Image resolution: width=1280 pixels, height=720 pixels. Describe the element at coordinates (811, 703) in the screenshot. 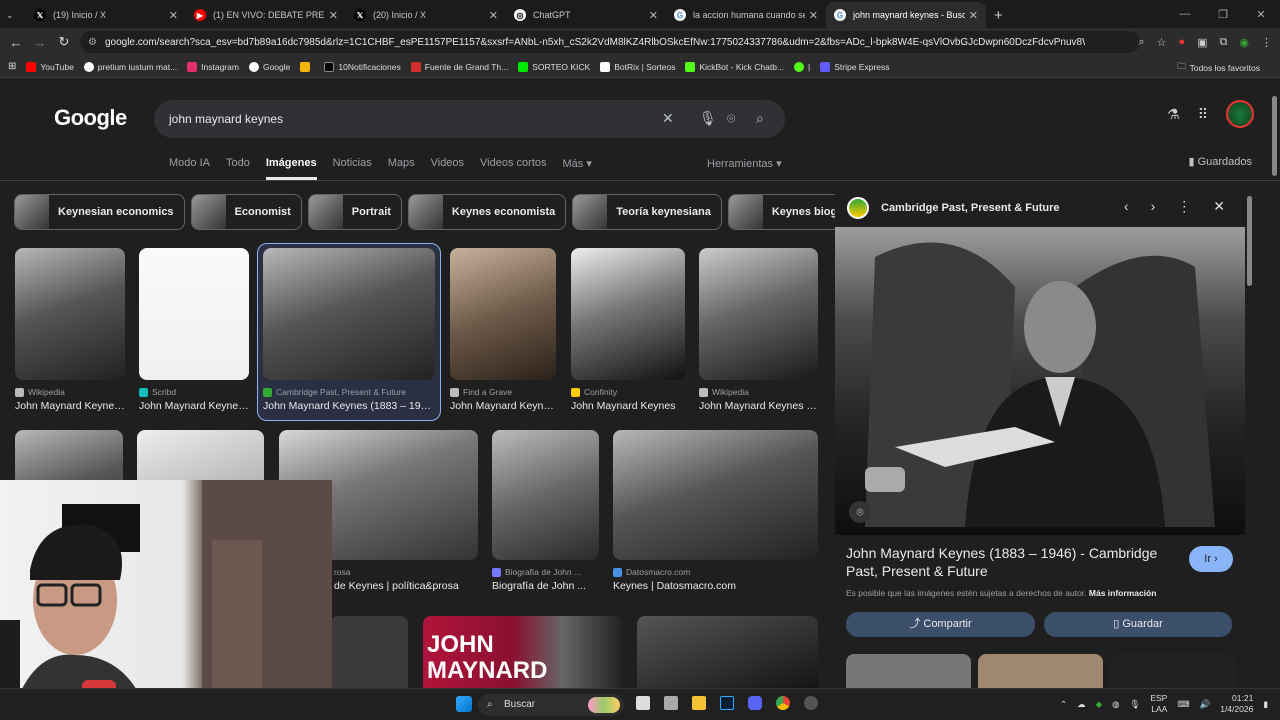

I see `obs-icon` at that location.